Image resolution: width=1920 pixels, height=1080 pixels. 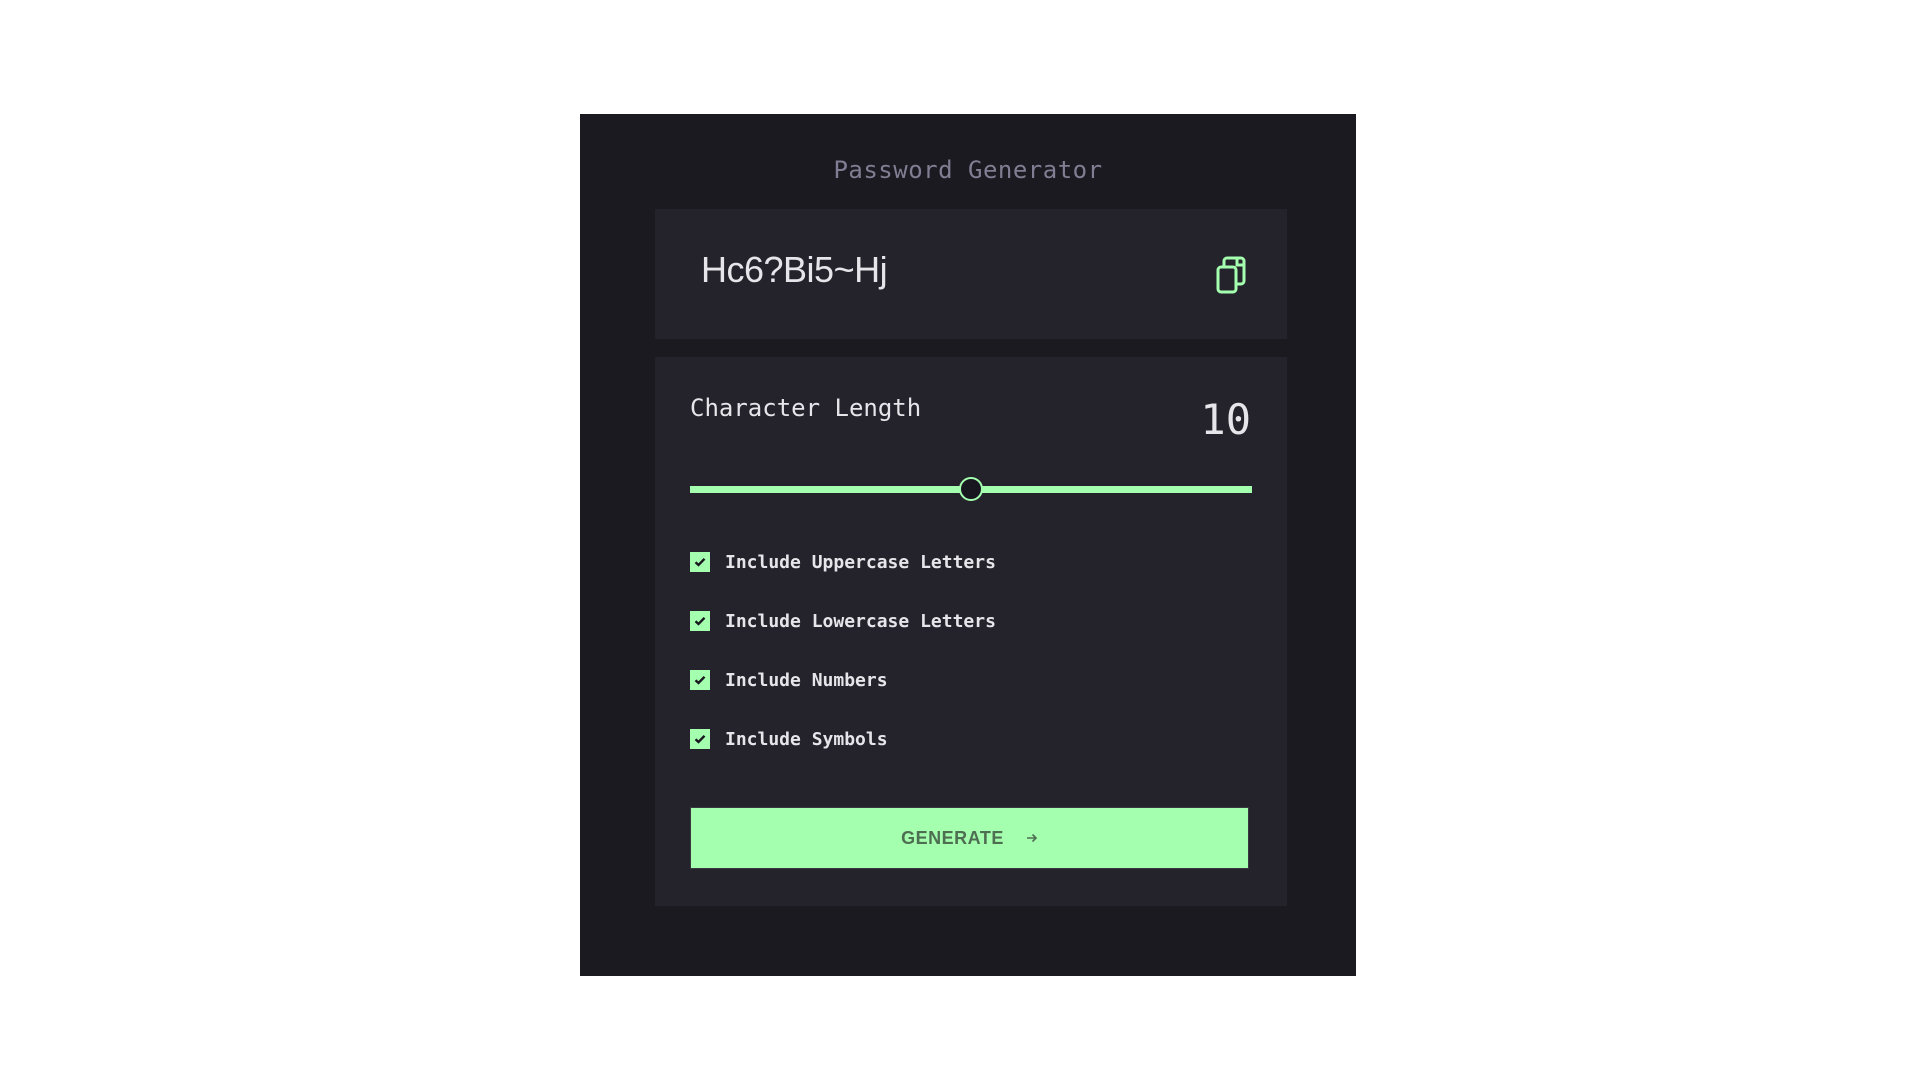 I want to click on option-label-uppercase: Include Uppercase Letters, so click(x=860, y=562).